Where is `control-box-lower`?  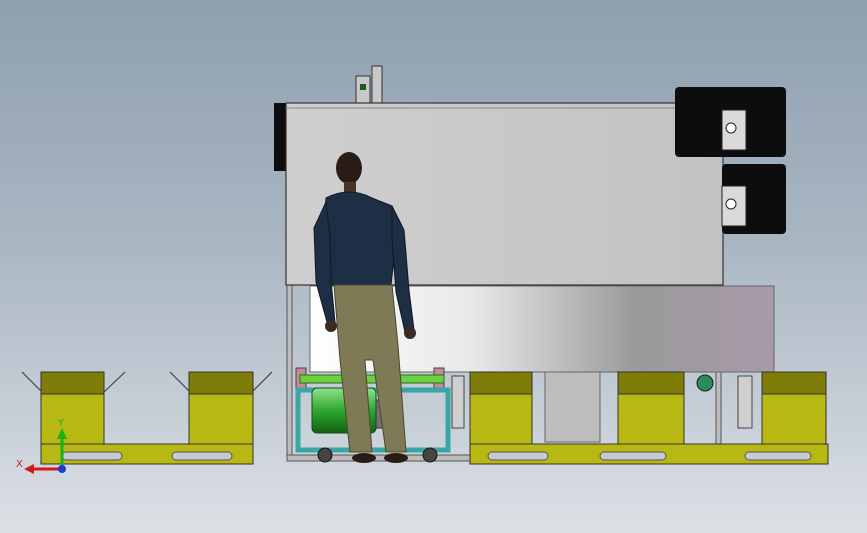 control-box-lower is located at coordinates (753, 199).